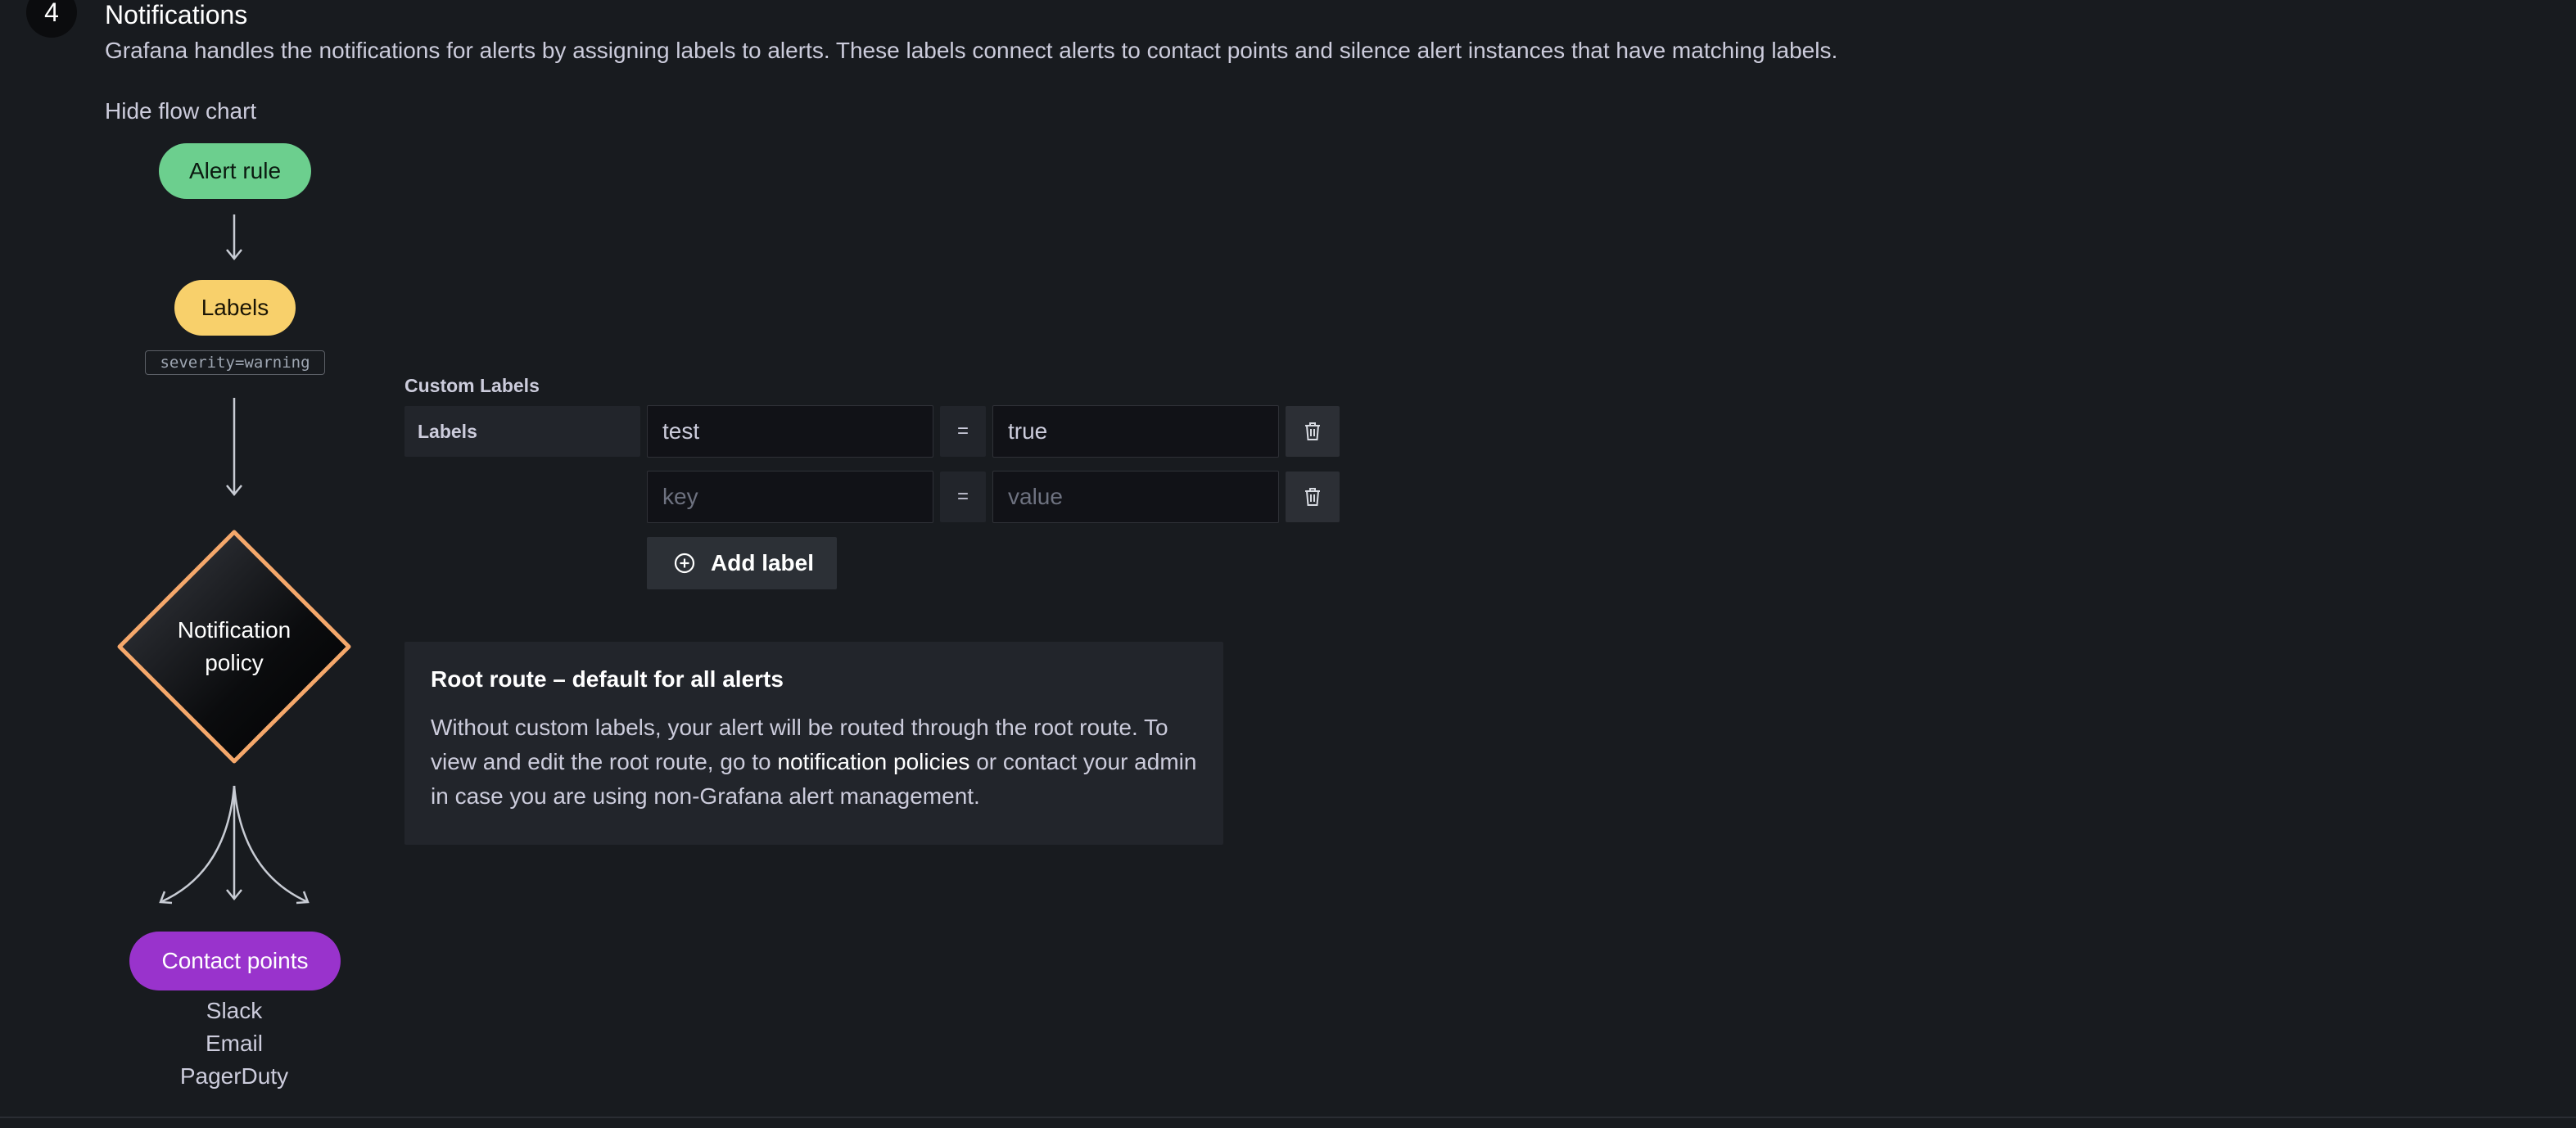  I want to click on contact-points-list: Slack Email PagerDuty, so click(234, 1044).